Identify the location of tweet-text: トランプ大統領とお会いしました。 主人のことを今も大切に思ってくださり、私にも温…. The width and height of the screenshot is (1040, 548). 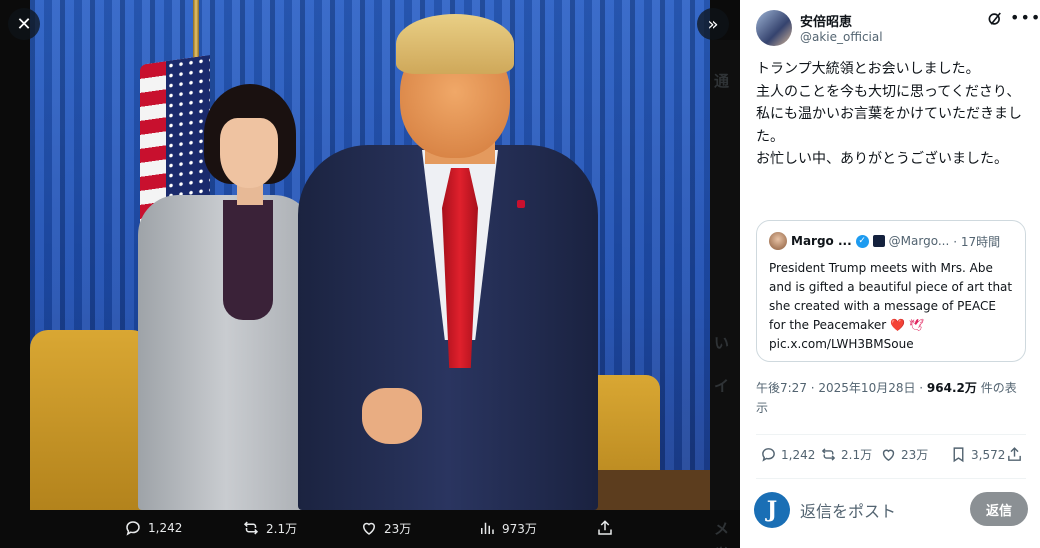
(889, 114).